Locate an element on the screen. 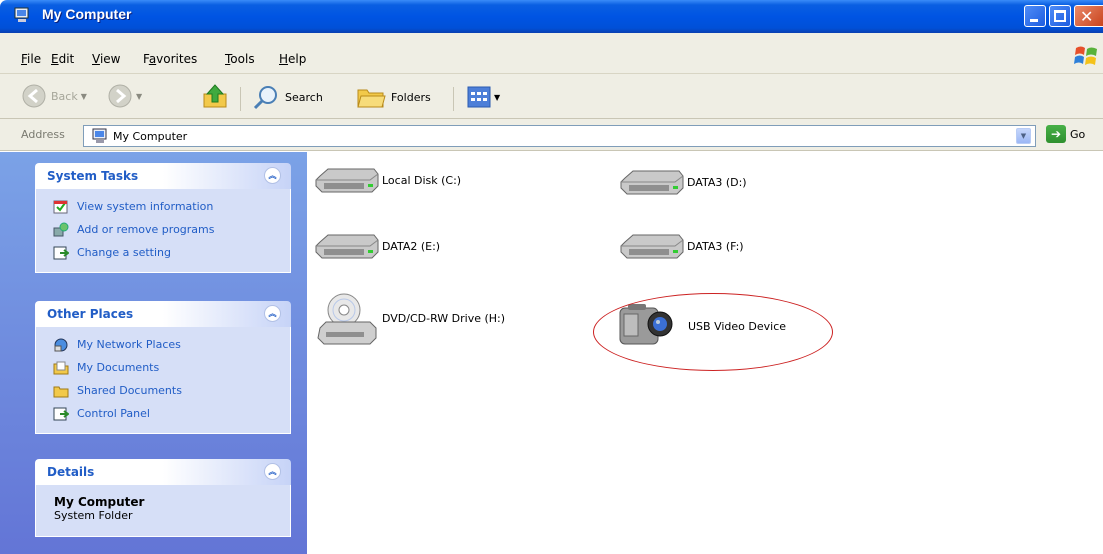 This screenshot has width=1103, height=554. other-places-title: Other Places is located at coordinates (90, 314).